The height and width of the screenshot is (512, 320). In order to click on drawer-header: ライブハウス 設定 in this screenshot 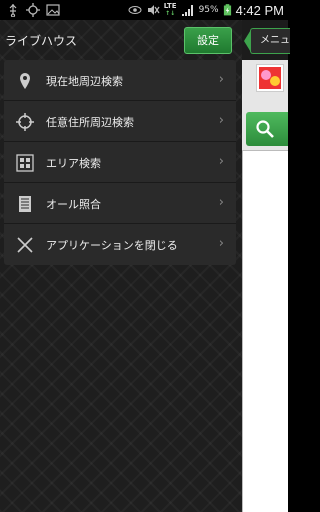, I will do `click(121, 40)`.